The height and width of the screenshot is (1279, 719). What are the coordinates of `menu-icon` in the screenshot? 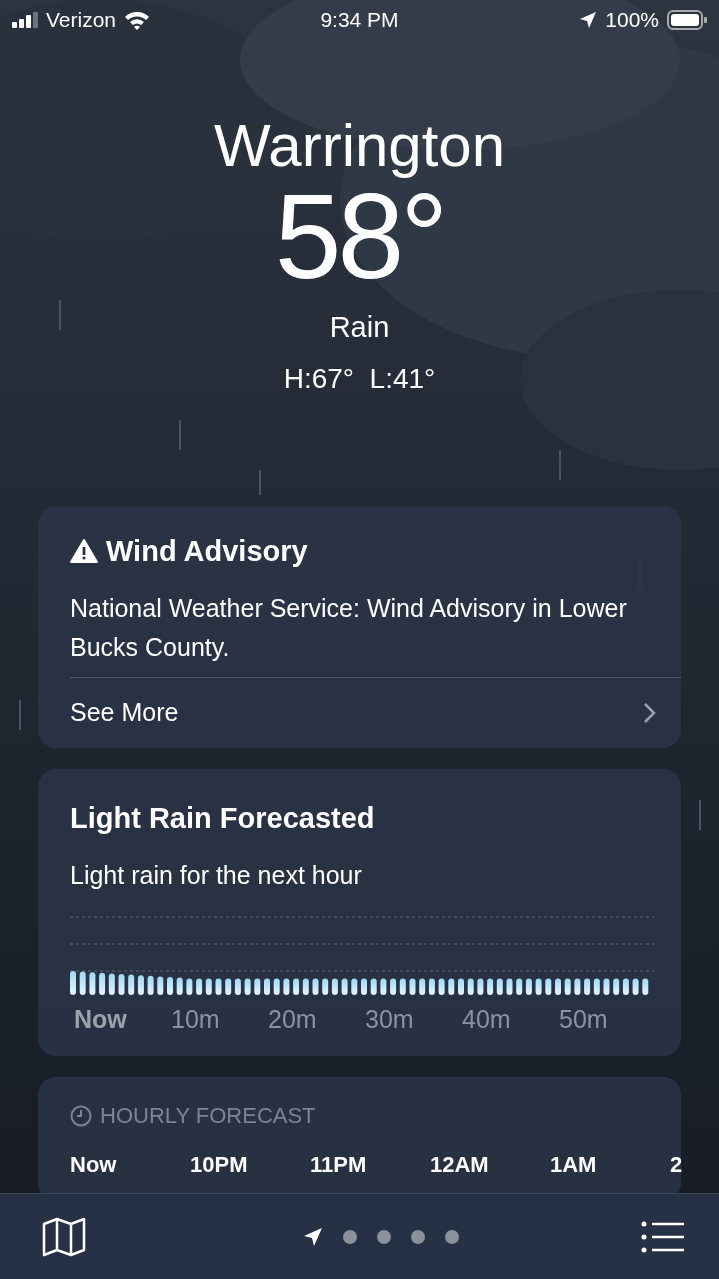 It's located at (663, 1236).